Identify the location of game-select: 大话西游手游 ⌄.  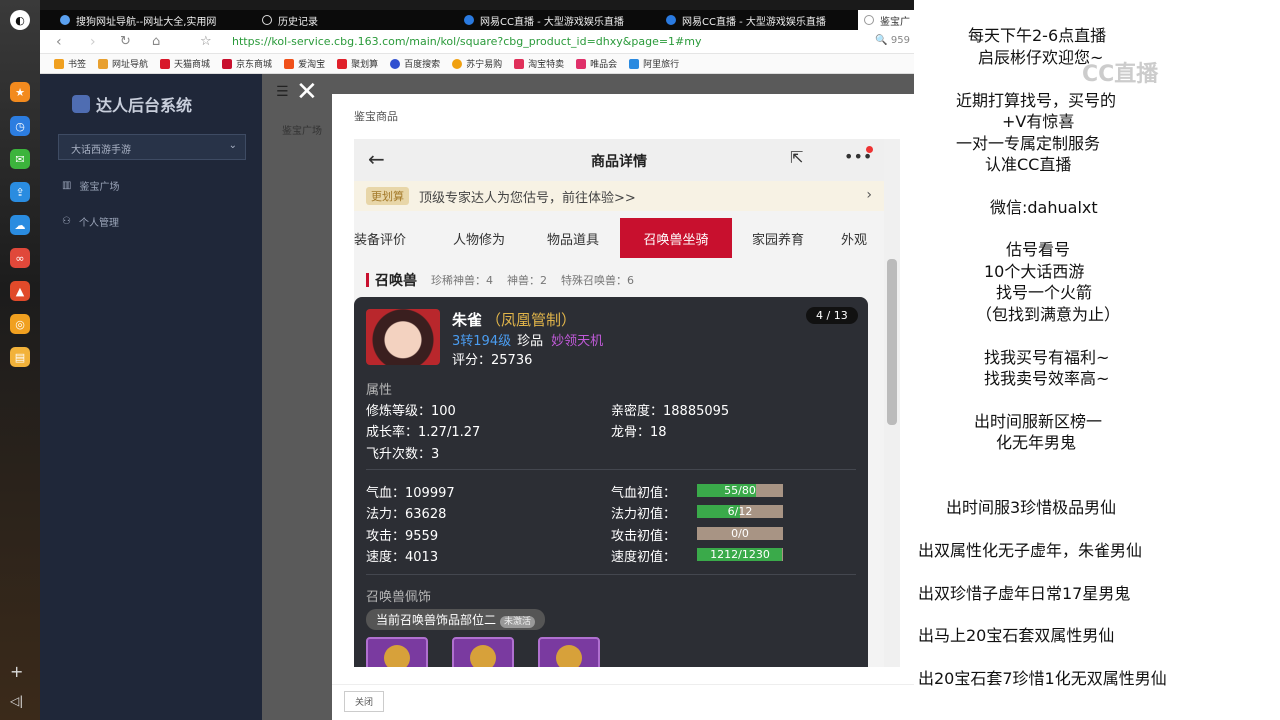
(152, 147).